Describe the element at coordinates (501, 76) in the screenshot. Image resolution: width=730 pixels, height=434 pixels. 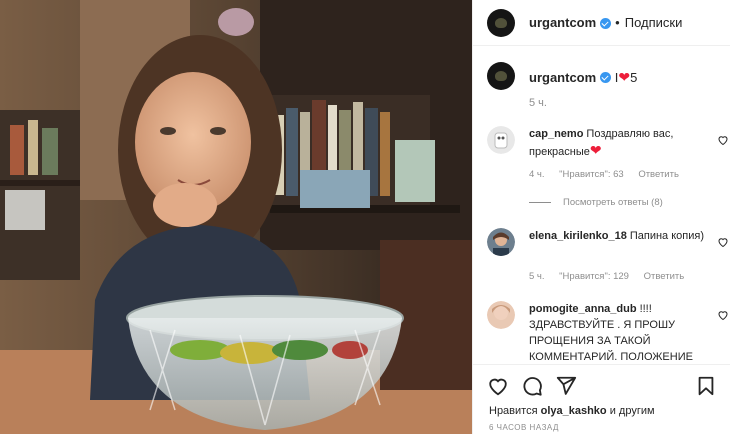
I see `caption-author-avatar` at that location.